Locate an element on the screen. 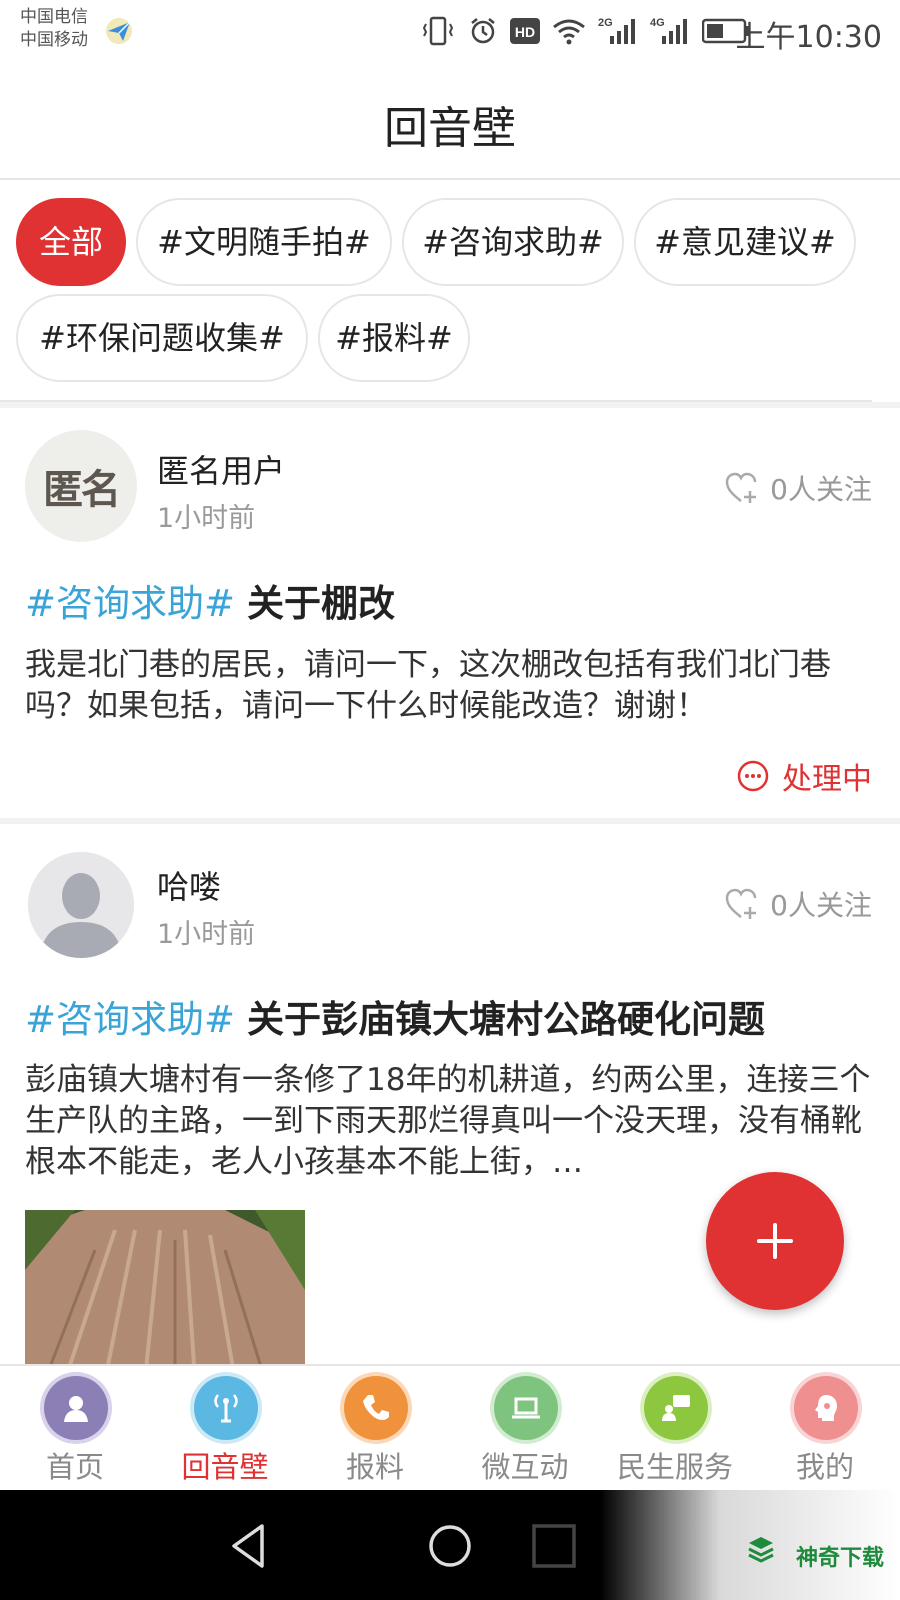 The width and height of the screenshot is (900, 1600). nav-micro-interact: 微互动 is located at coordinates (525, 1431).